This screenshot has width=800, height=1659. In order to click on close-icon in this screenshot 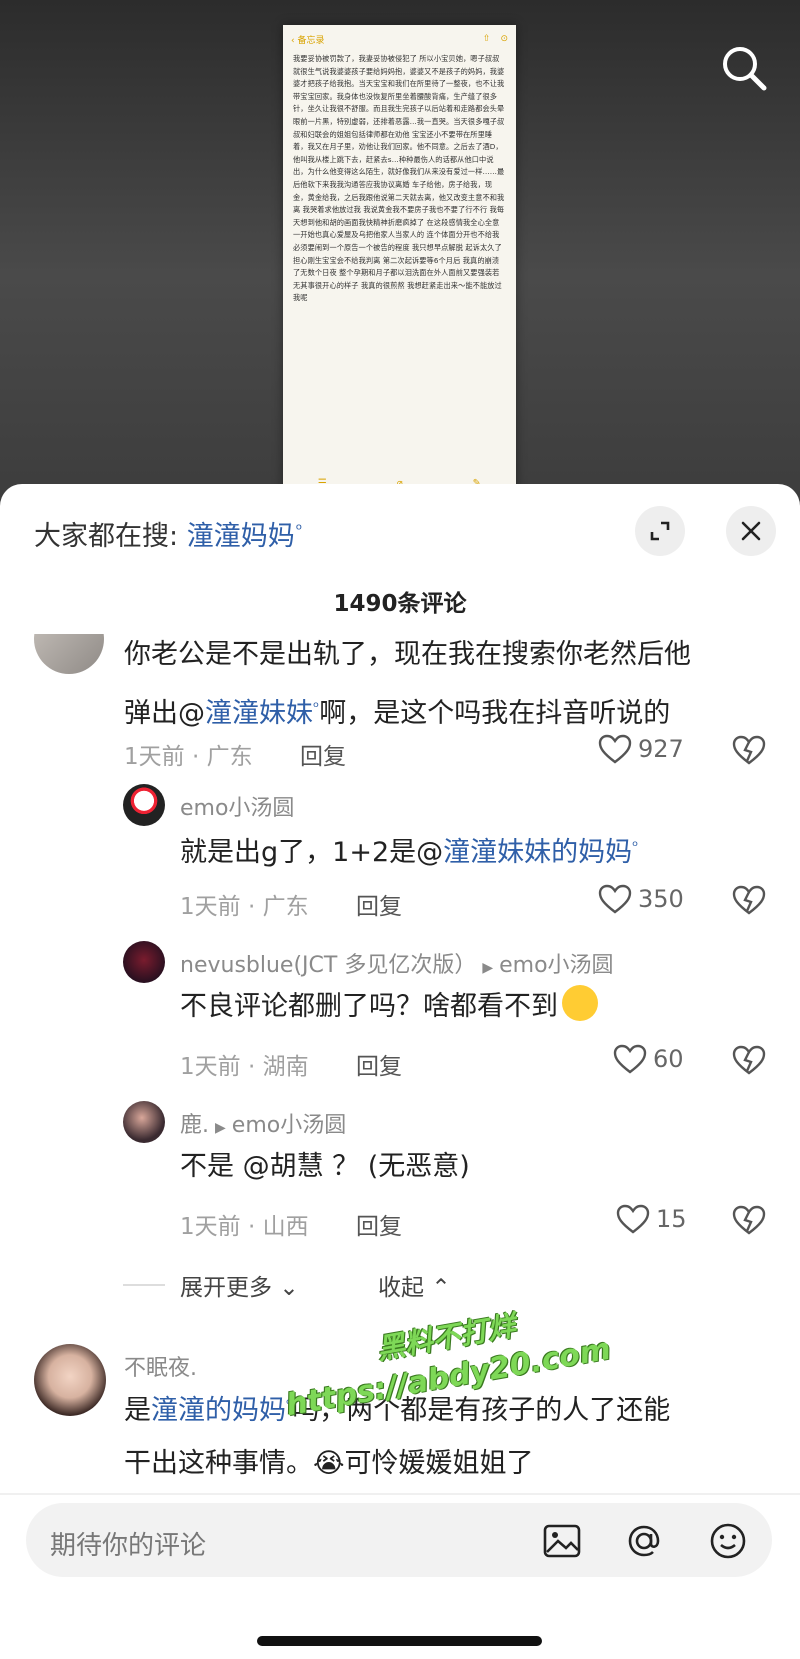, I will do `click(751, 531)`.